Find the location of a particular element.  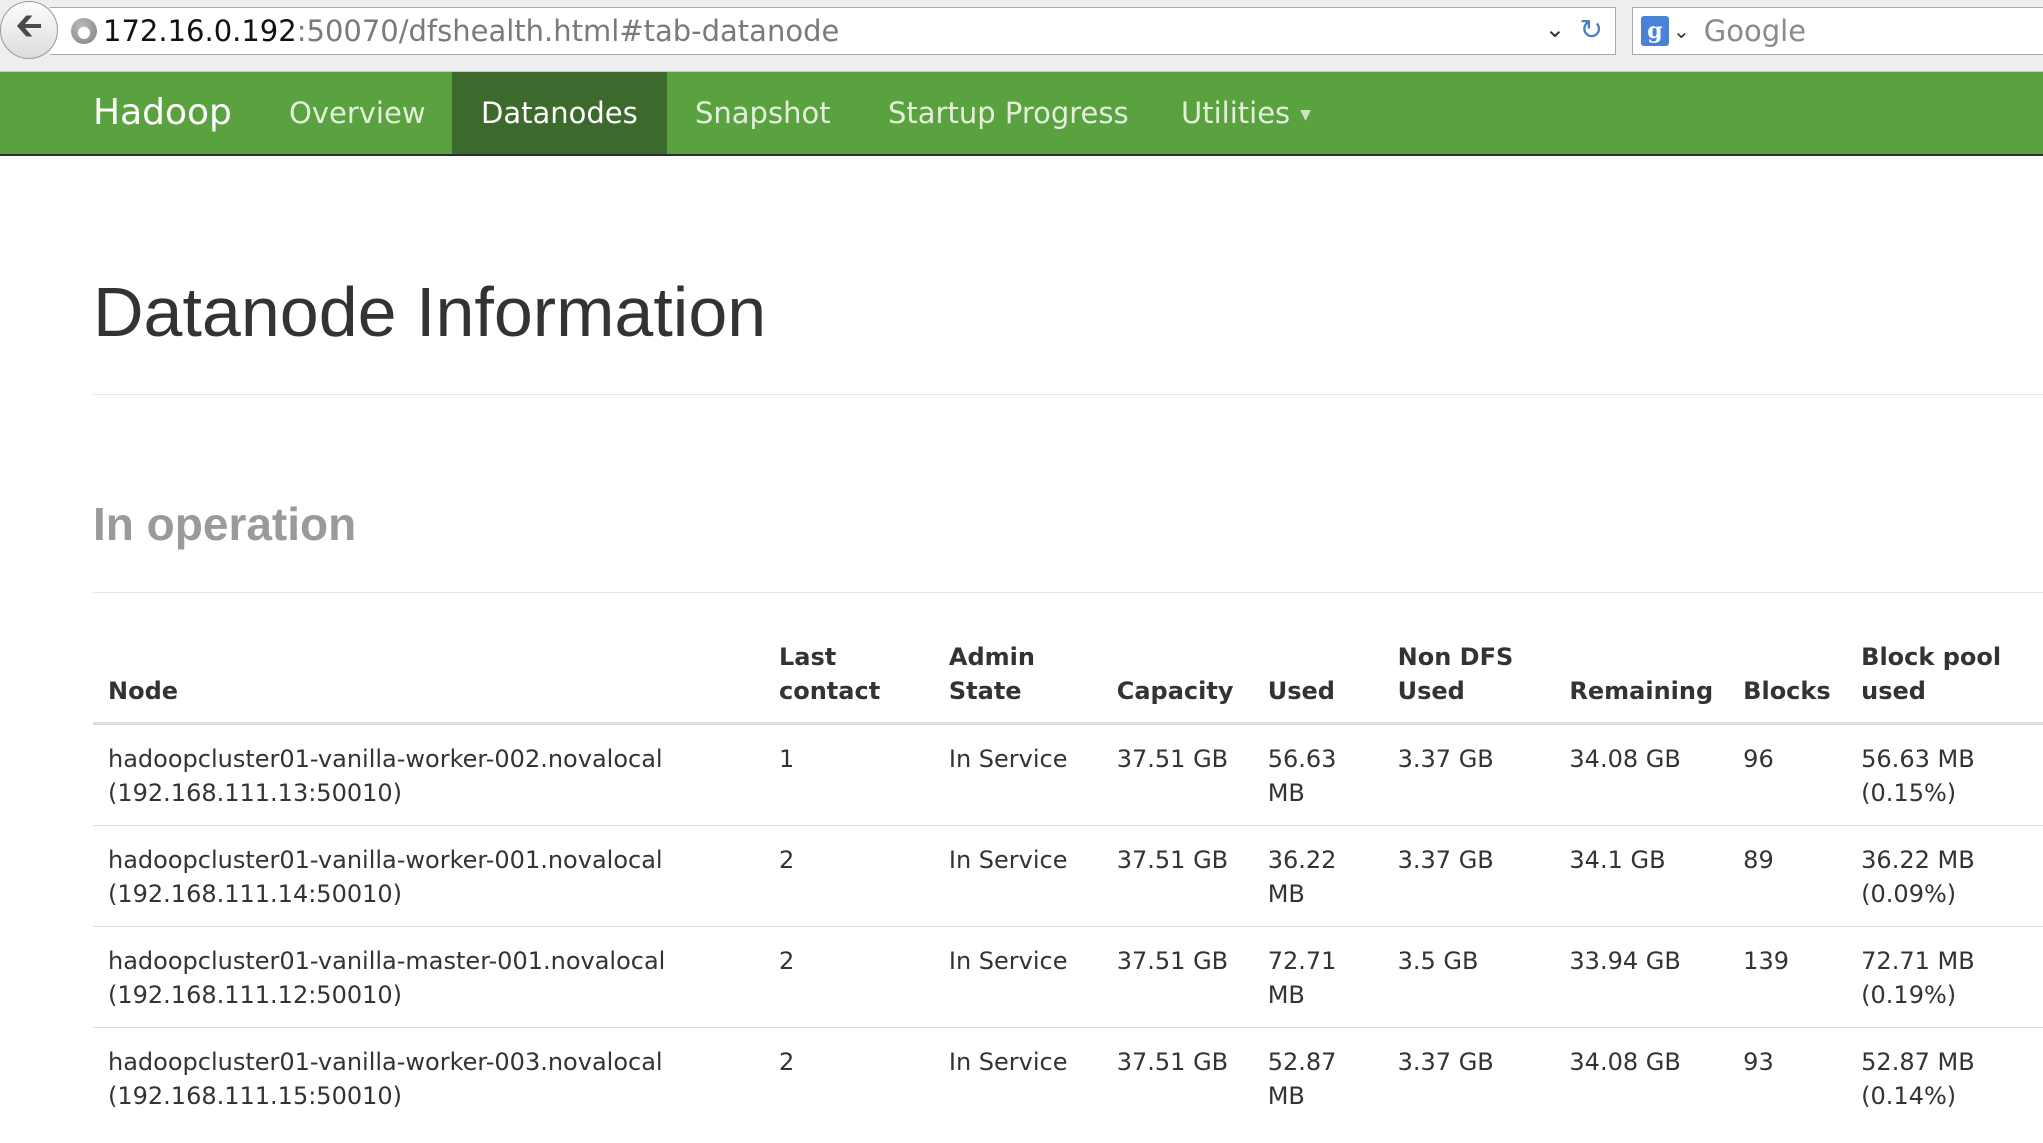

header-last-contact: Last contact is located at coordinates (849, 682).